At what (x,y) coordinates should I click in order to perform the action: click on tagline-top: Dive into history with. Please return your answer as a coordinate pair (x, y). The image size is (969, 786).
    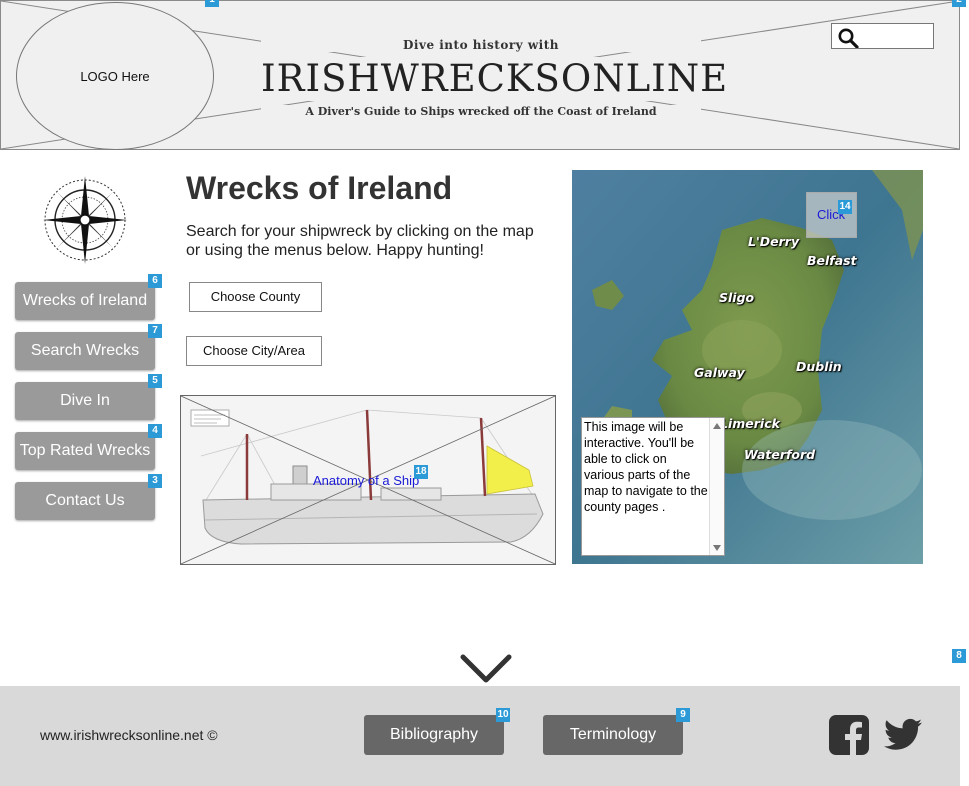
    Looking at the image, I should click on (481, 45).